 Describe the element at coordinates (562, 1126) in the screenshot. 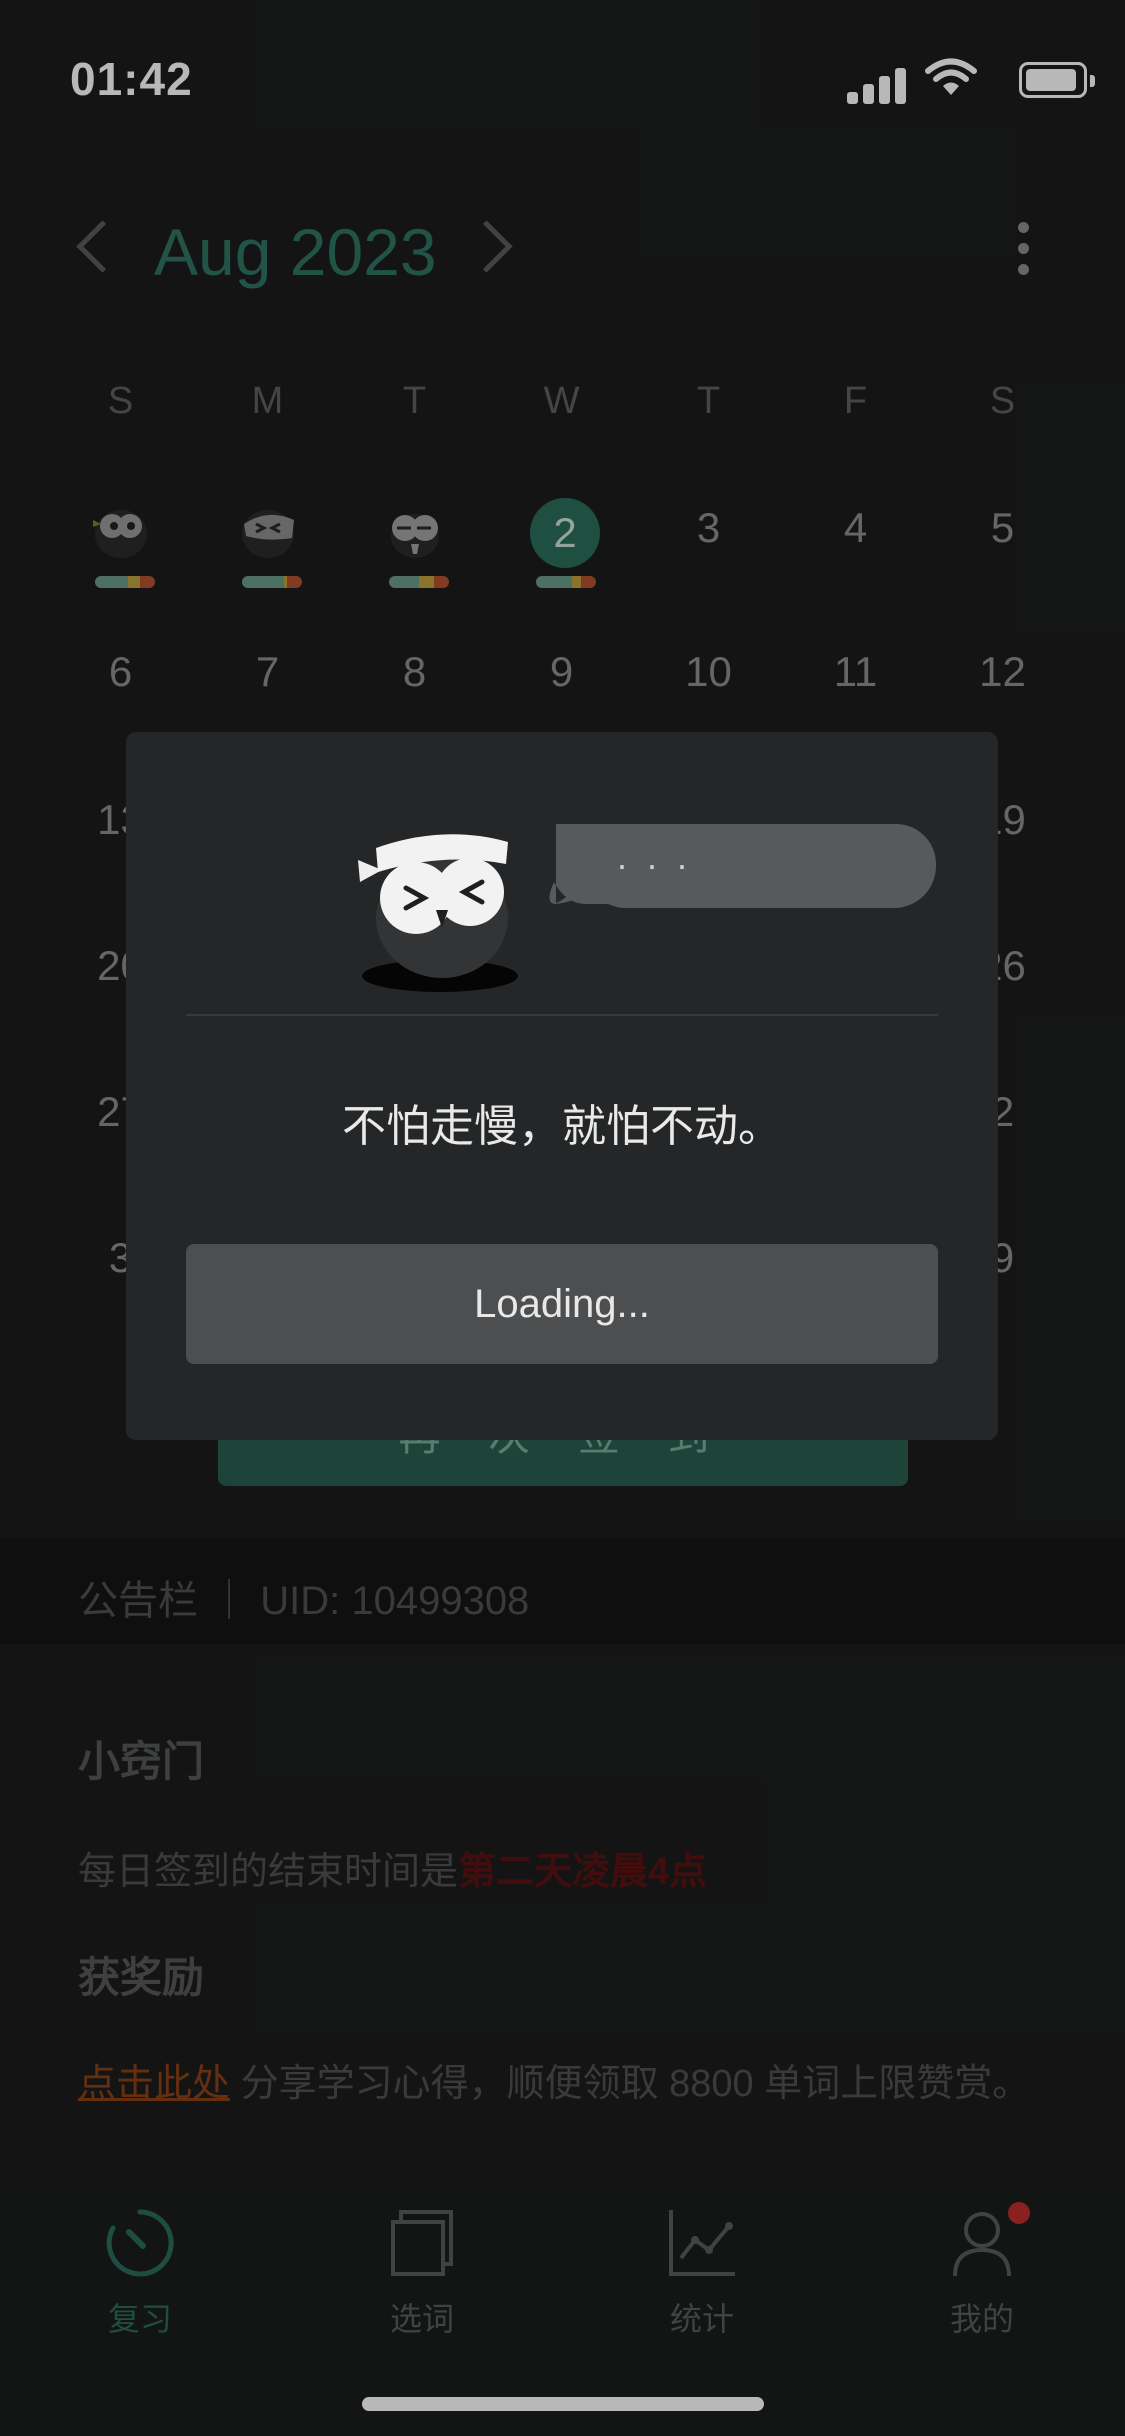

I see `motivational-quote: 不怕走慢，就怕不动。` at that location.